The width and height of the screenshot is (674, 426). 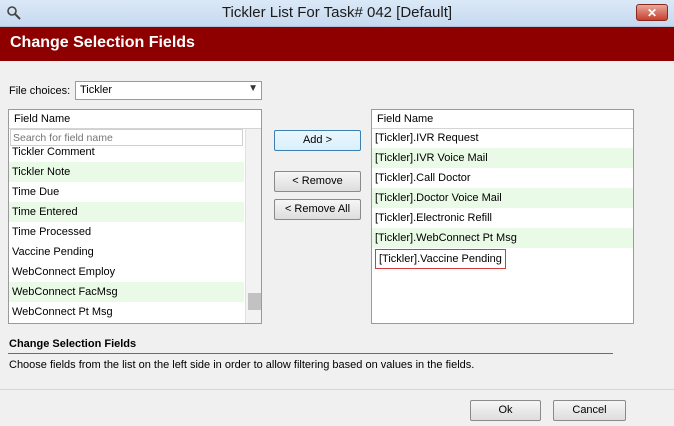 What do you see at coordinates (317, 181) in the screenshot?
I see `remove-button: < Remove` at bounding box center [317, 181].